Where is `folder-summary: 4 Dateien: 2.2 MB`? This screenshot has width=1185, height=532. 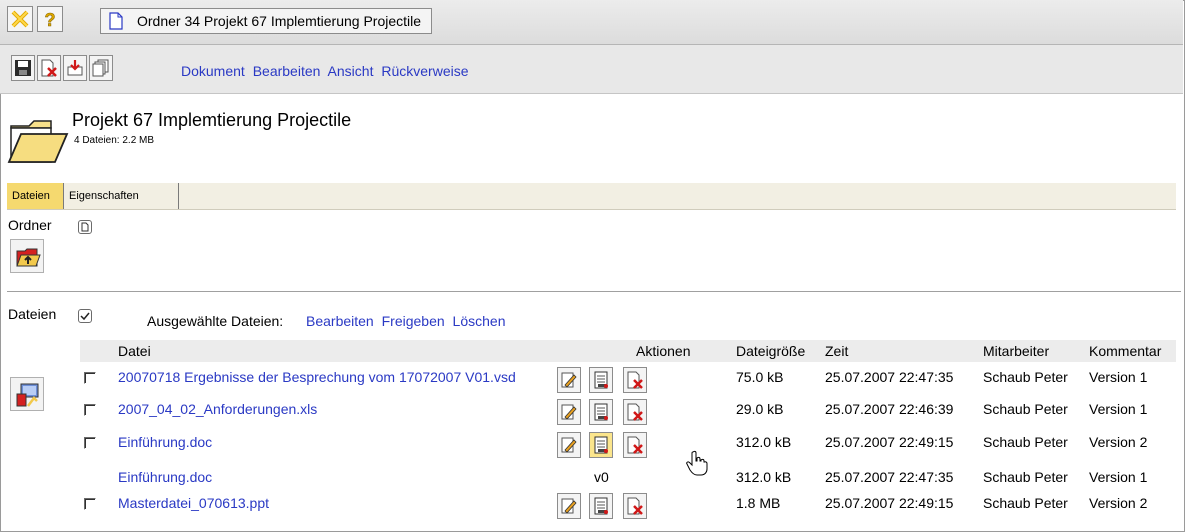
folder-summary: 4 Dateien: 2.2 MB is located at coordinates (114, 140).